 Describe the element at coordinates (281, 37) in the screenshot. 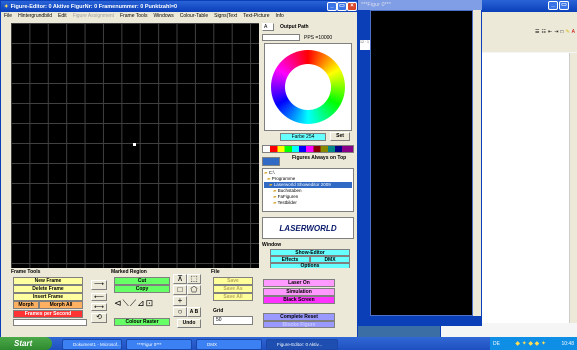

I see `pps-slider` at that location.